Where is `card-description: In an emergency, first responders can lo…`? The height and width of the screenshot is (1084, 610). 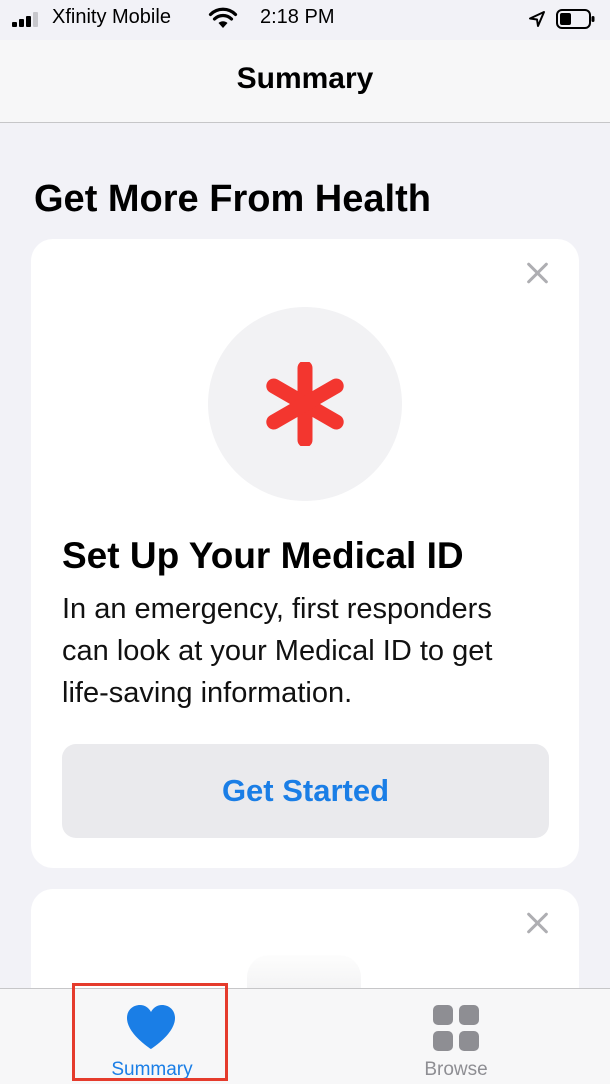
card-description: In an emergency, first responders can lo… is located at coordinates (312, 651).